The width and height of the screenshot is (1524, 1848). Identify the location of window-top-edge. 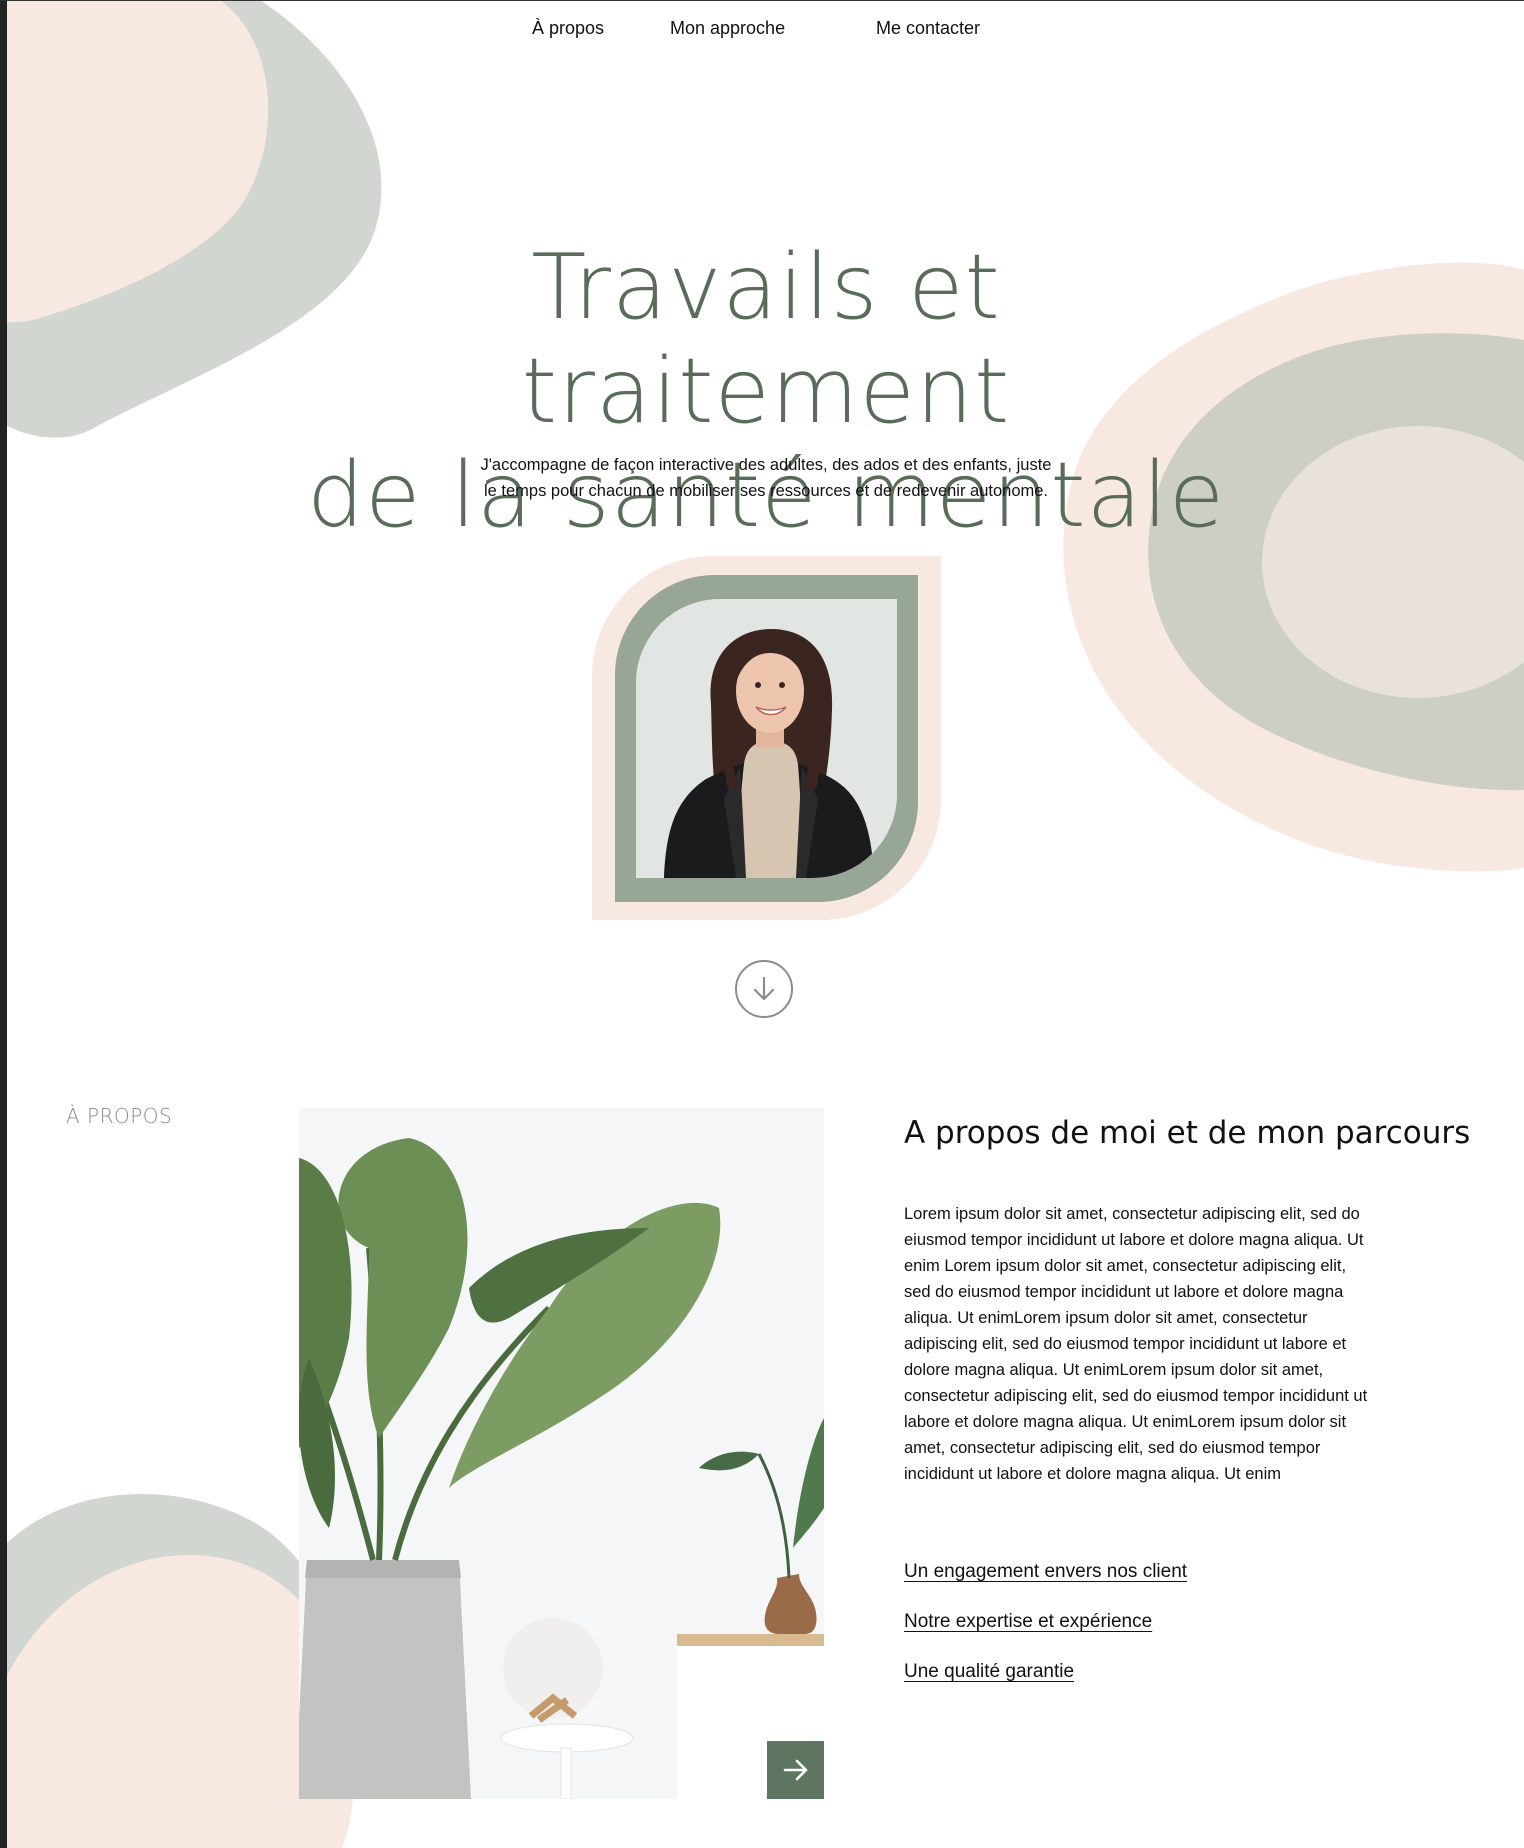
(762, 0).